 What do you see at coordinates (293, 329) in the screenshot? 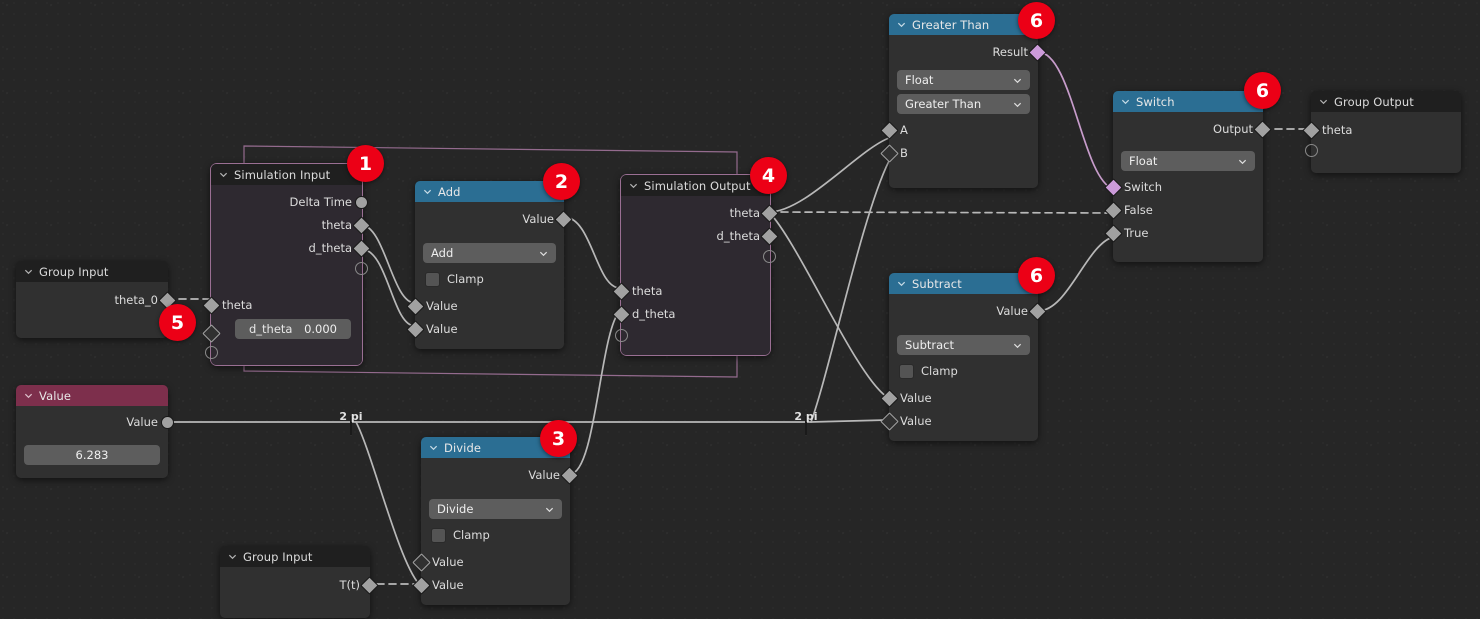
I see `d-theta-field: d_theta 0.000` at bounding box center [293, 329].